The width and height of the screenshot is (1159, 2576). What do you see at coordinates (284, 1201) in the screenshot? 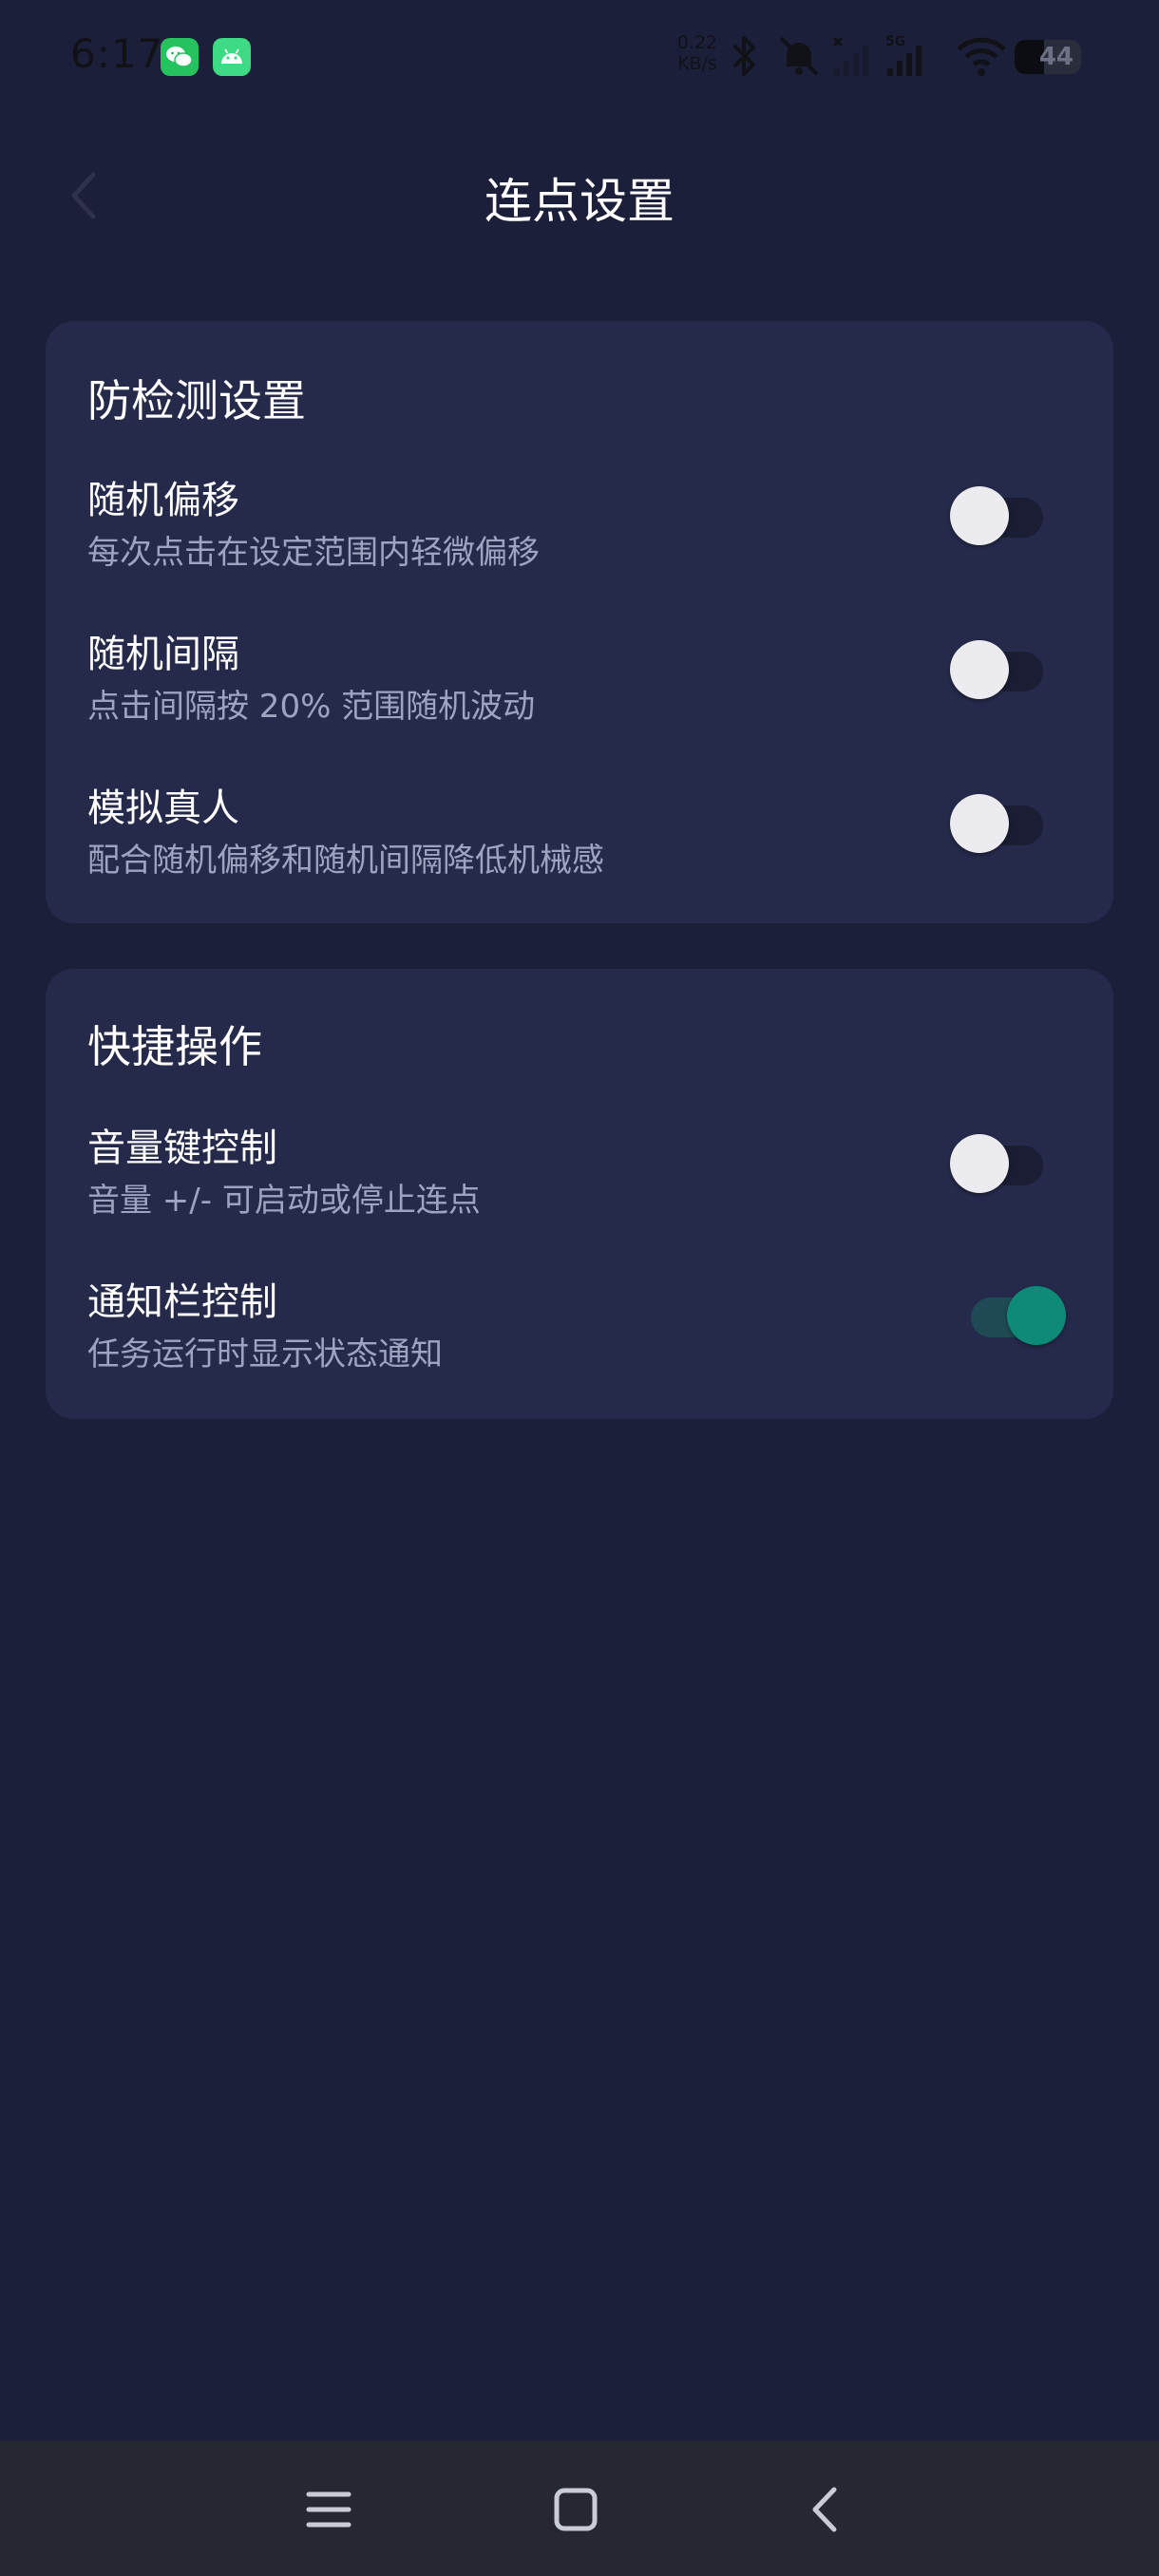
I see `setting-description: 音量 +/- 可启动或停止连点` at bounding box center [284, 1201].